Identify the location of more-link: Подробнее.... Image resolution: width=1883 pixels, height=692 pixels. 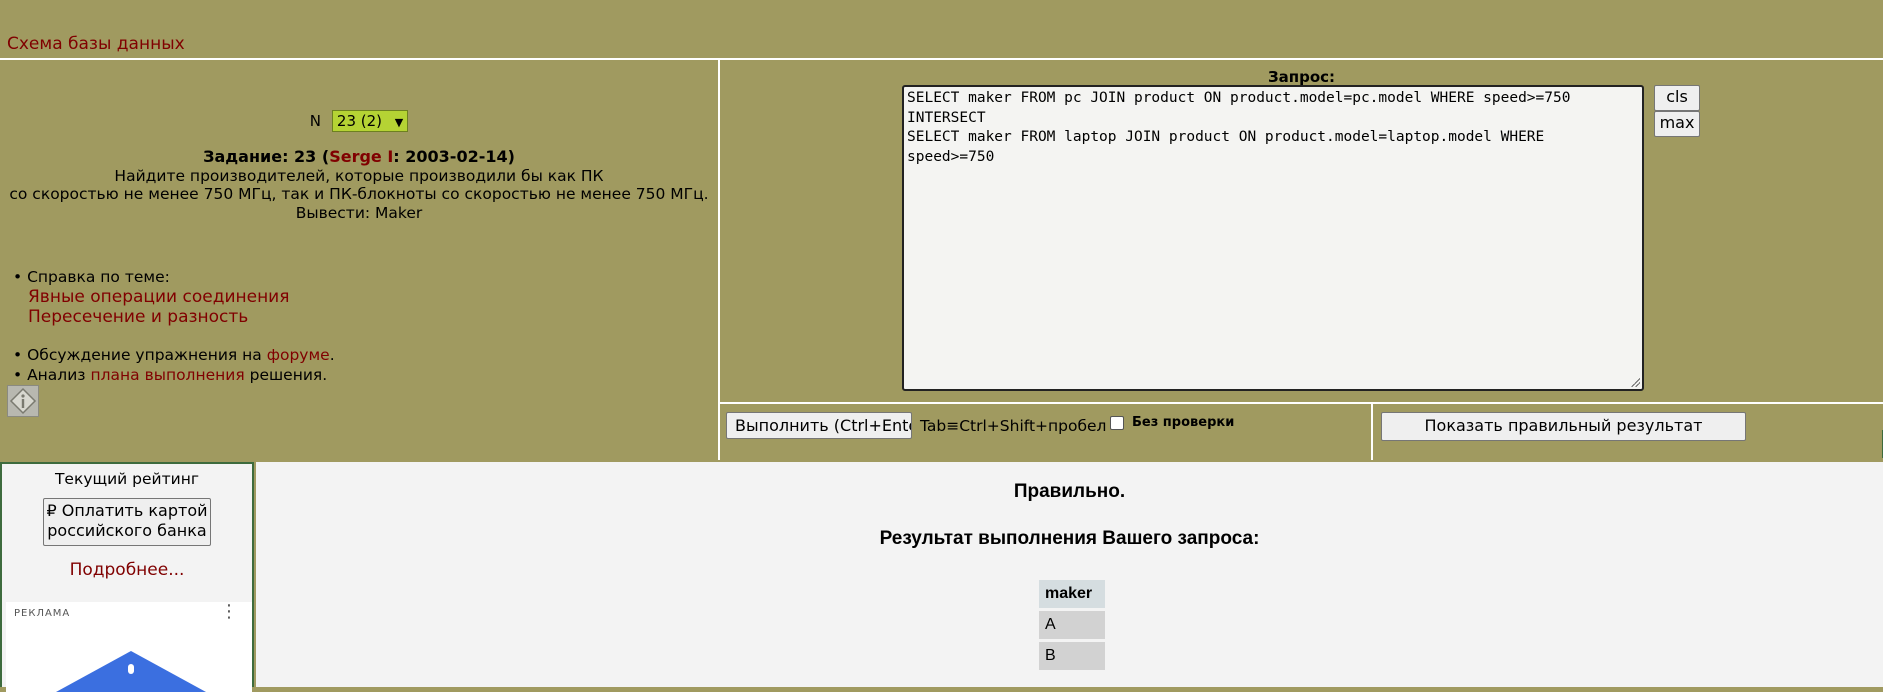
(127, 570).